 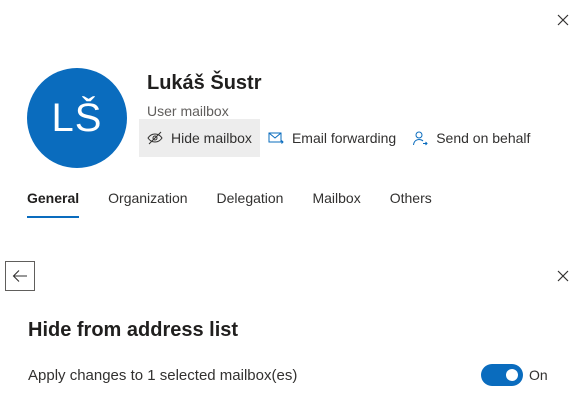 What do you see at coordinates (420, 138) in the screenshot?
I see `person-icon` at bounding box center [420, 138].